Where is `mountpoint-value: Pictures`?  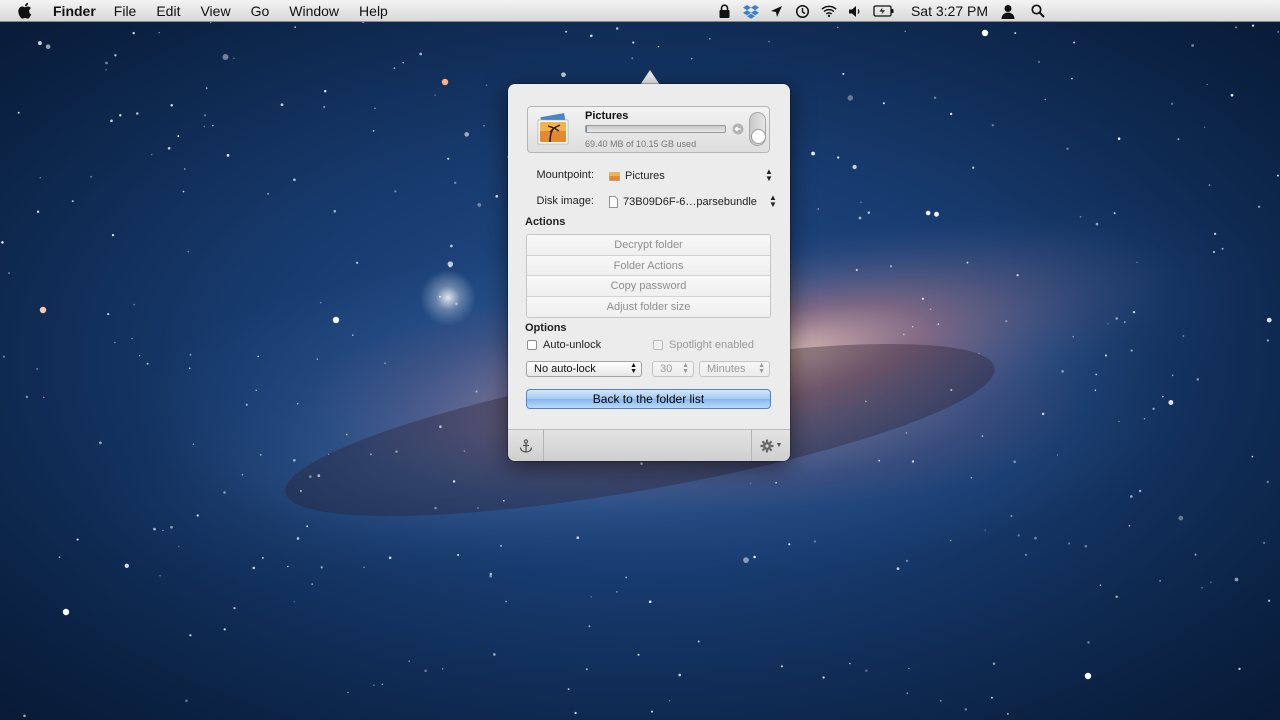 mountpoint-value: Pictures is located at coordinates (645, 176).